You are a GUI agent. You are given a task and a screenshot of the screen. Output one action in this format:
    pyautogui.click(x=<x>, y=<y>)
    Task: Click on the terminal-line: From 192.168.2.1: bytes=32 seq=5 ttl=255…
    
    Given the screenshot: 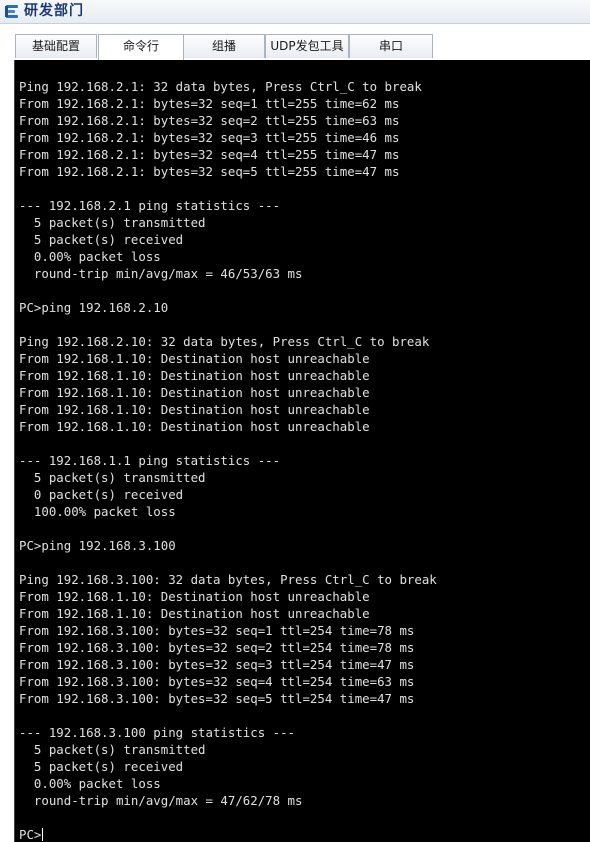 What is the action you would take?
    pyautogui.click(x=209, y=171)
    